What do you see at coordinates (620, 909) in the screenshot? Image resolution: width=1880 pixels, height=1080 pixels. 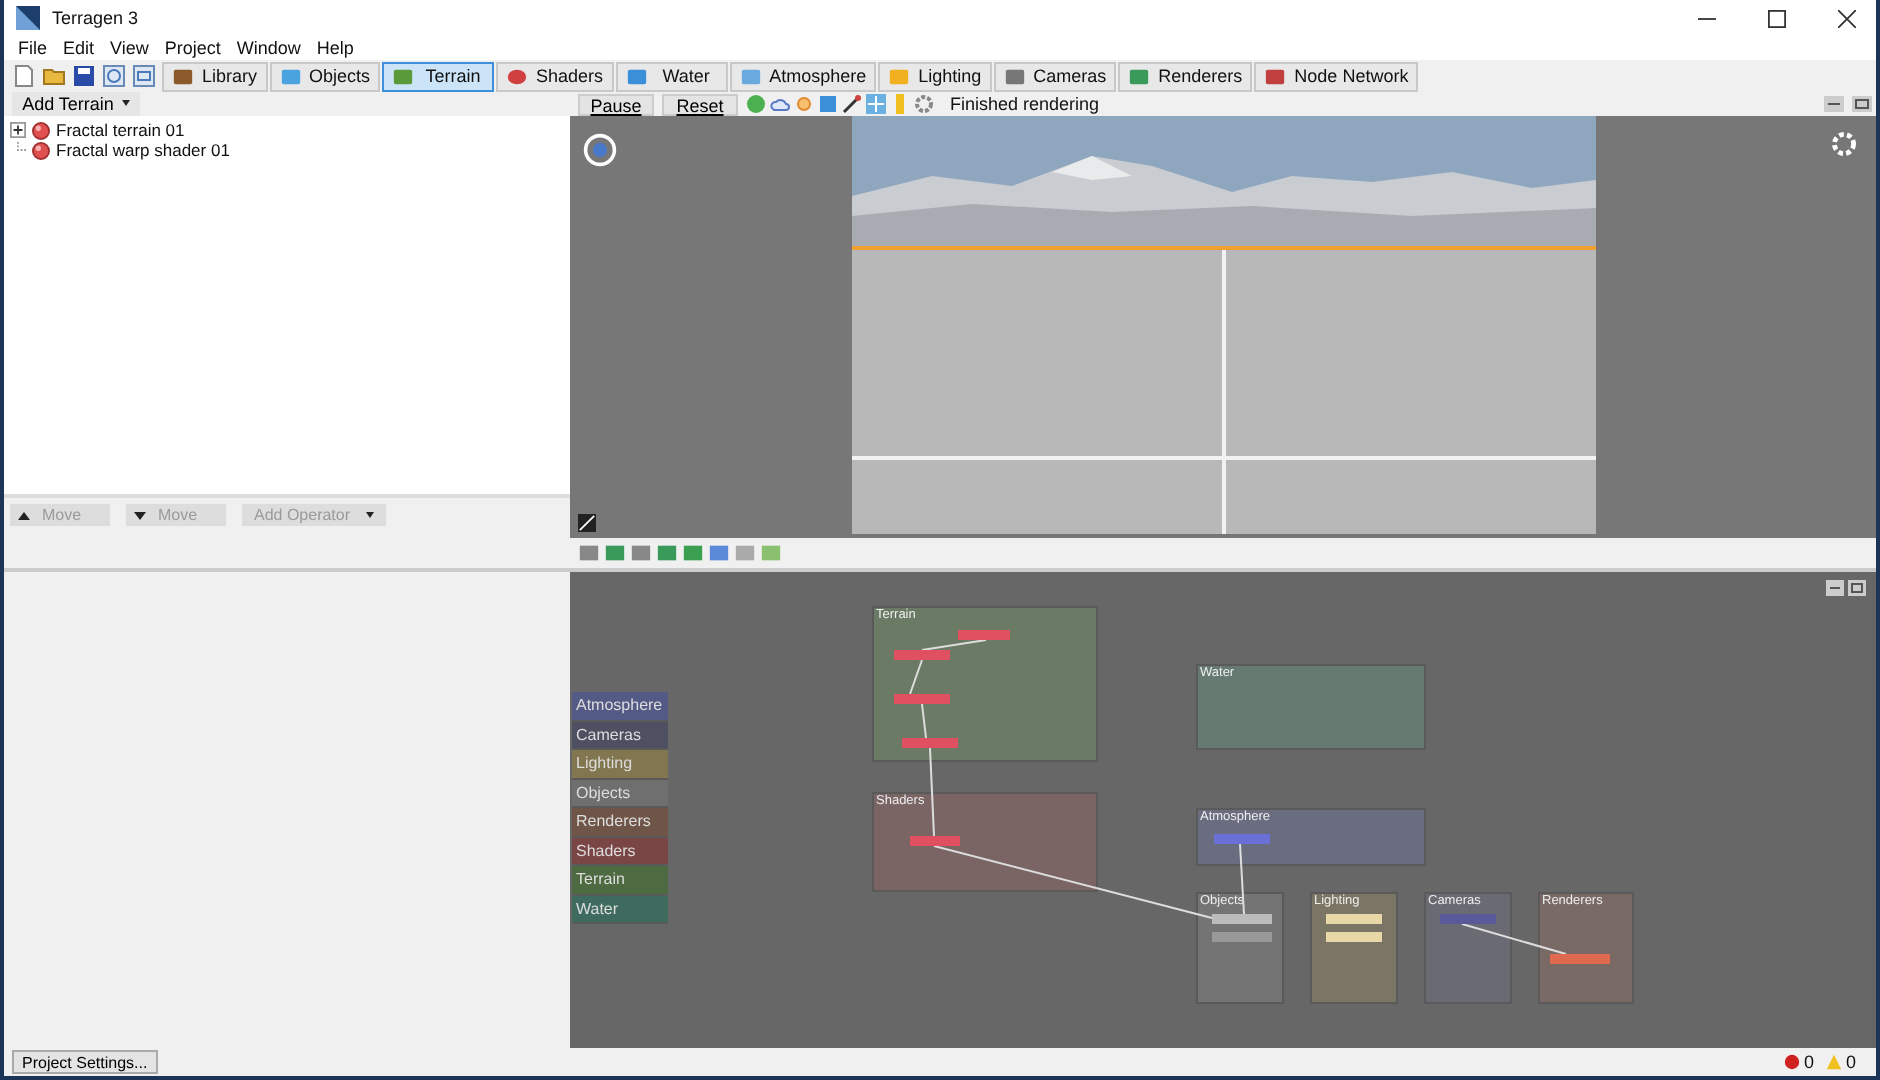 I see `legend-item: Water` at bounding box center [620, 909].